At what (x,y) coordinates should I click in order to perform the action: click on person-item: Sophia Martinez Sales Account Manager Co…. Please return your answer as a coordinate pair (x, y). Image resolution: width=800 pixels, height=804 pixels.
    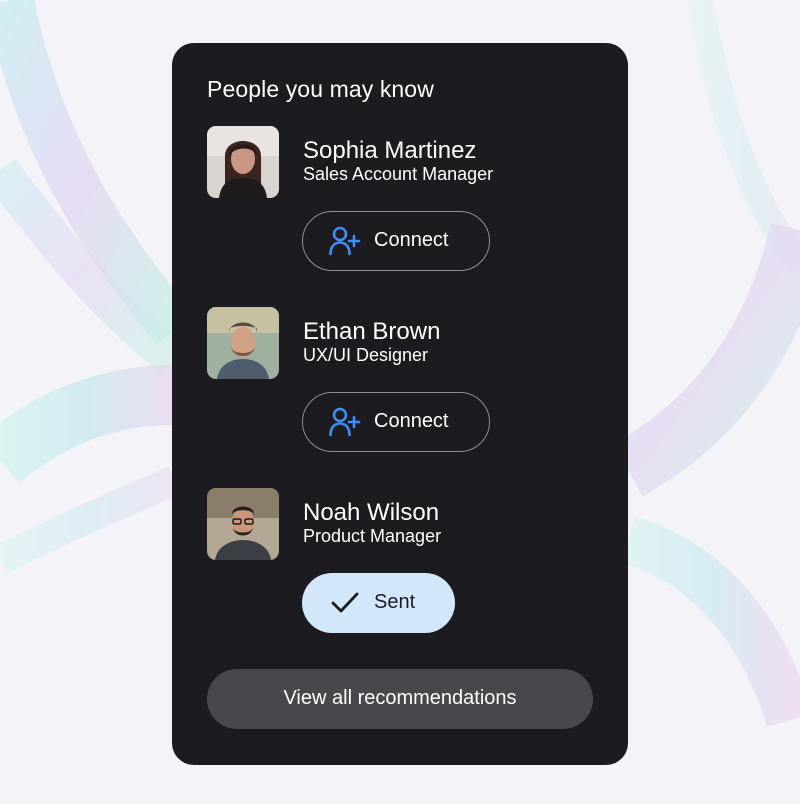
    Looking at the image, I should click on (407, 201).